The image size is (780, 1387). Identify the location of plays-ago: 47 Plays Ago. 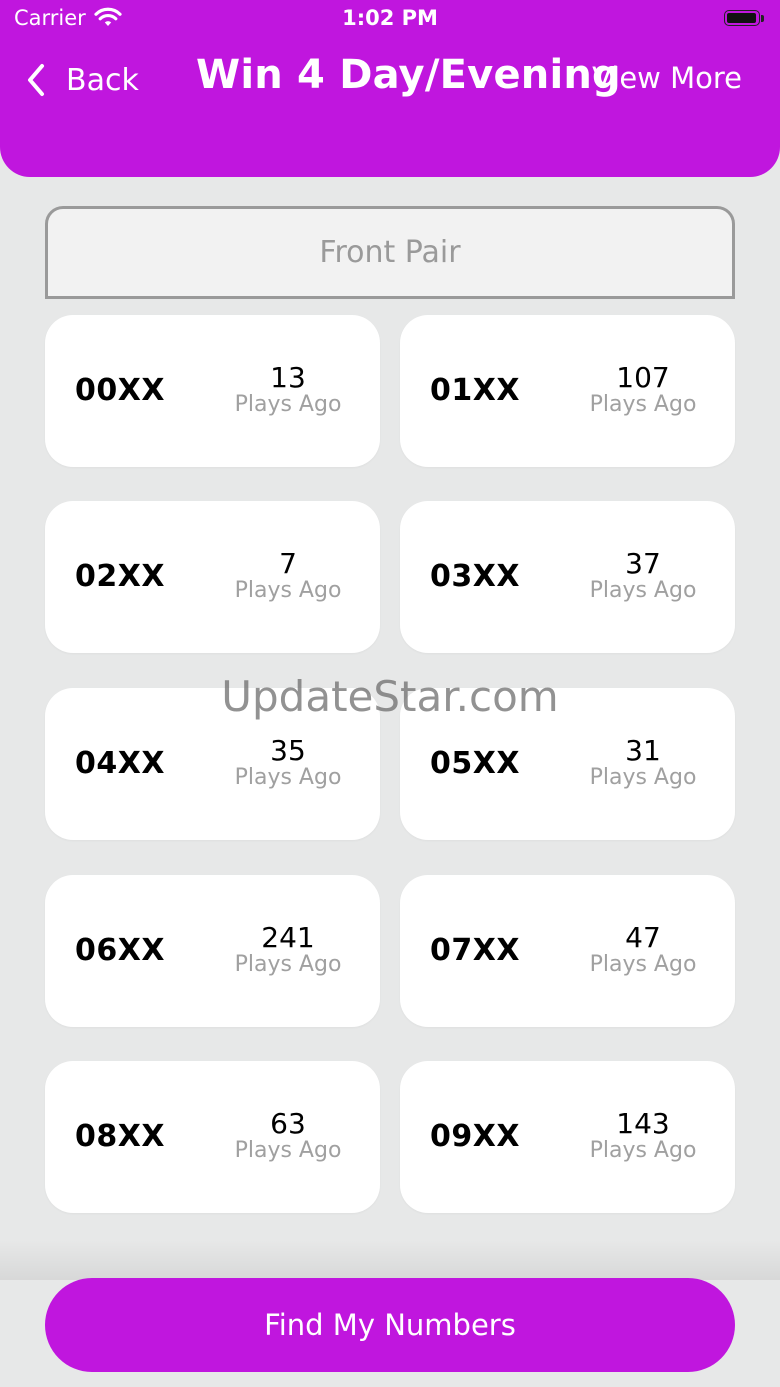
(643, 950).